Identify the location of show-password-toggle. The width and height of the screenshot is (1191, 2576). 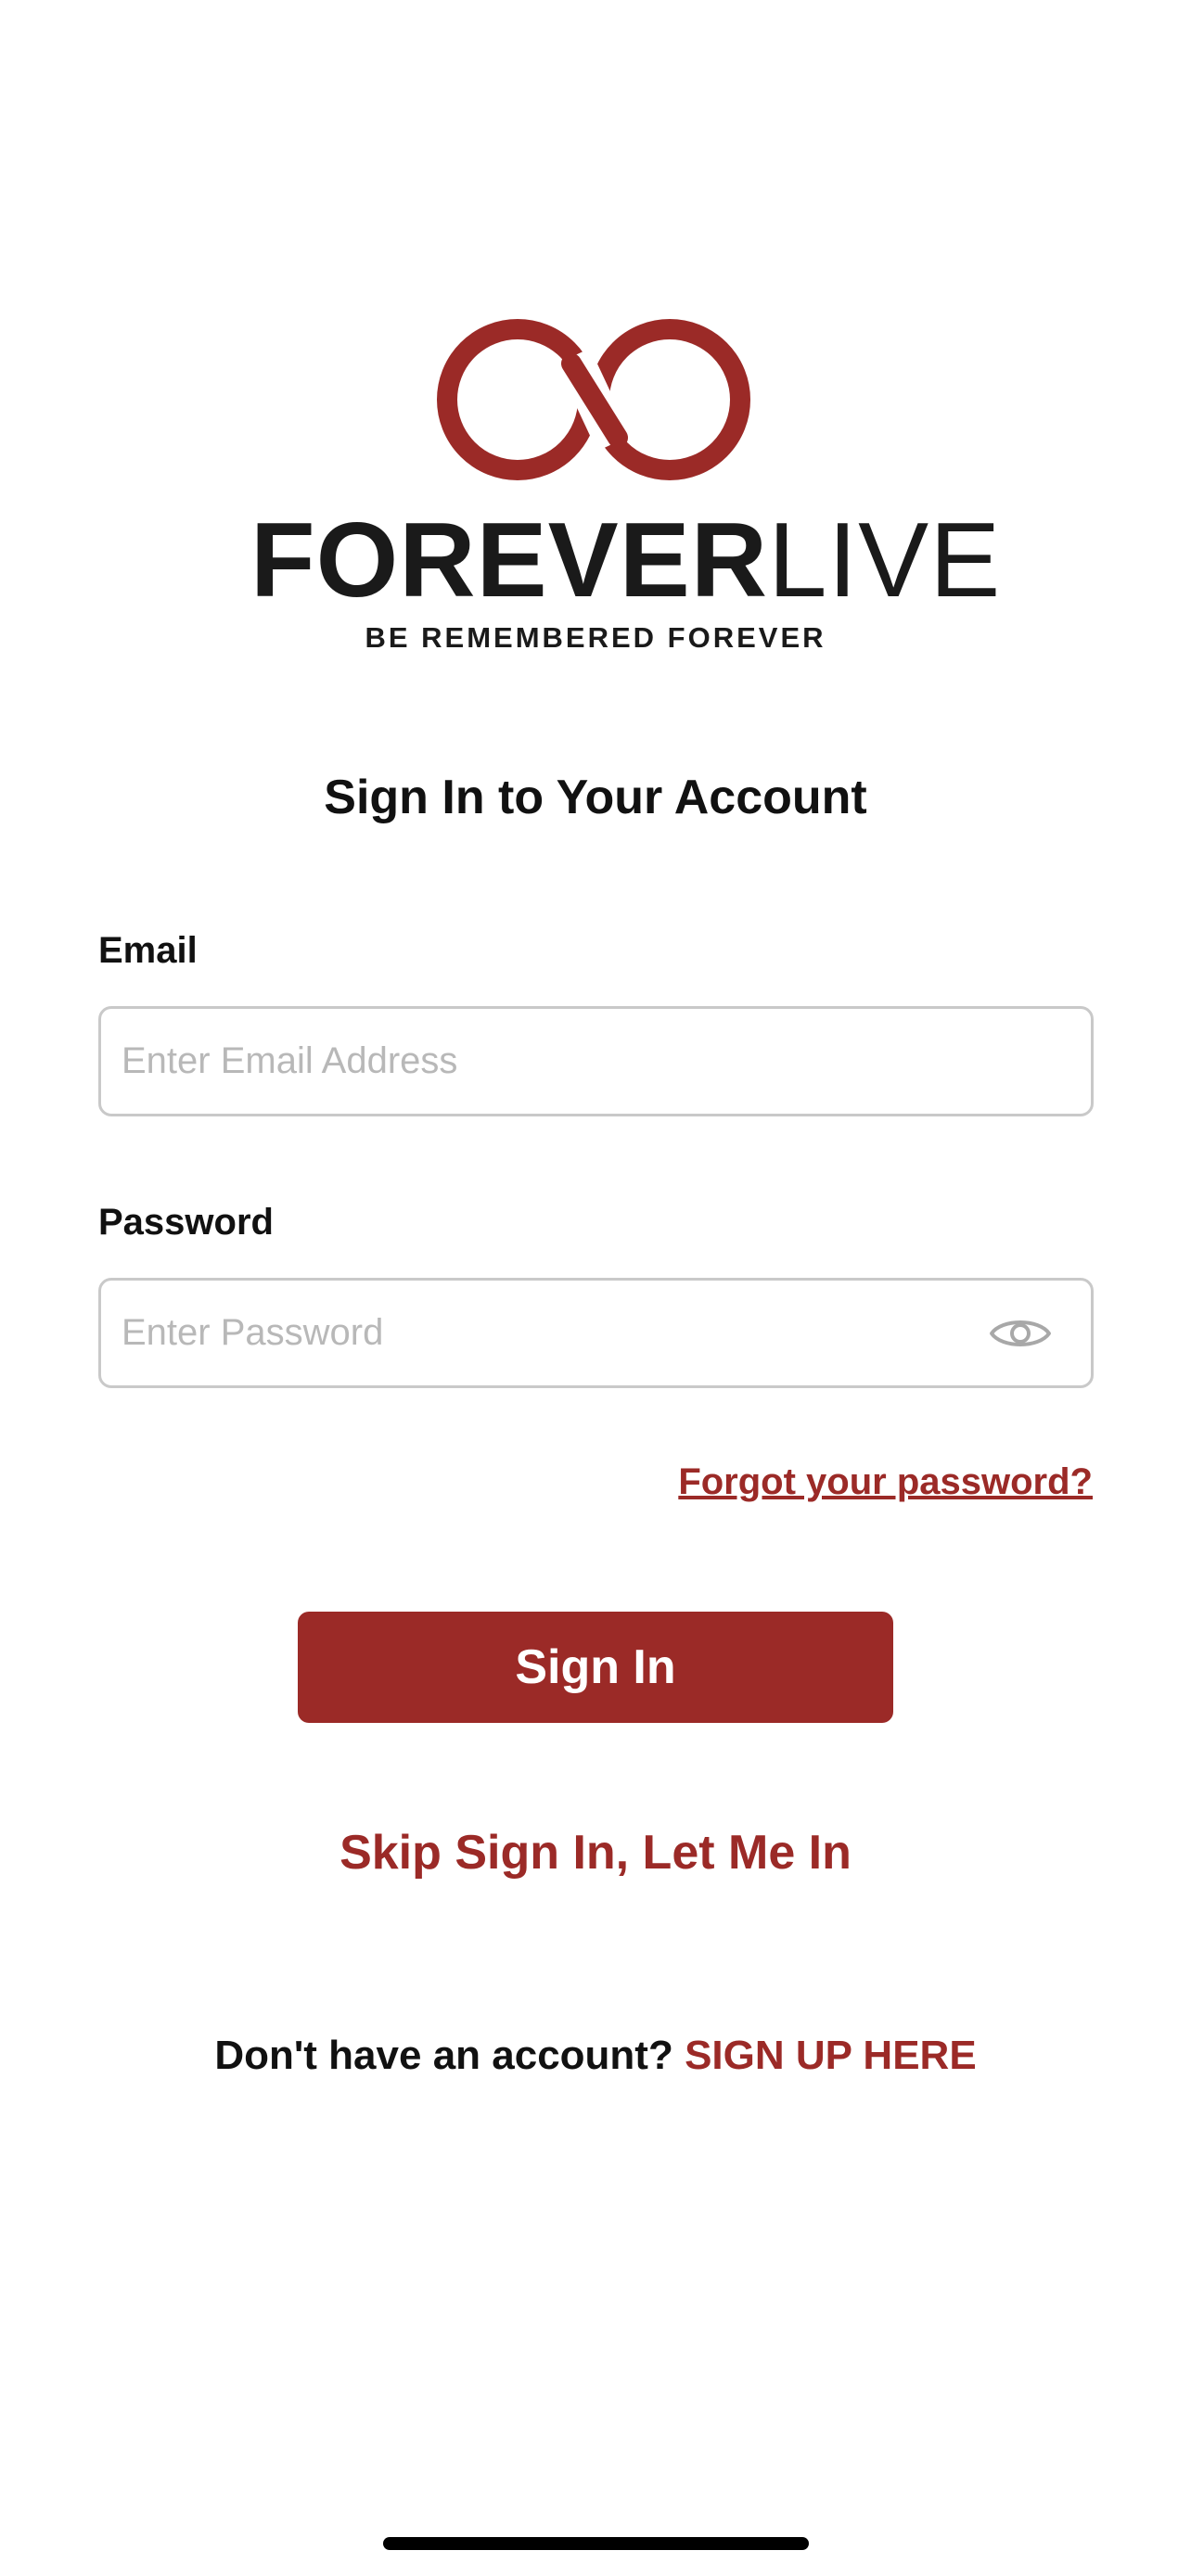
(1020, 1333).